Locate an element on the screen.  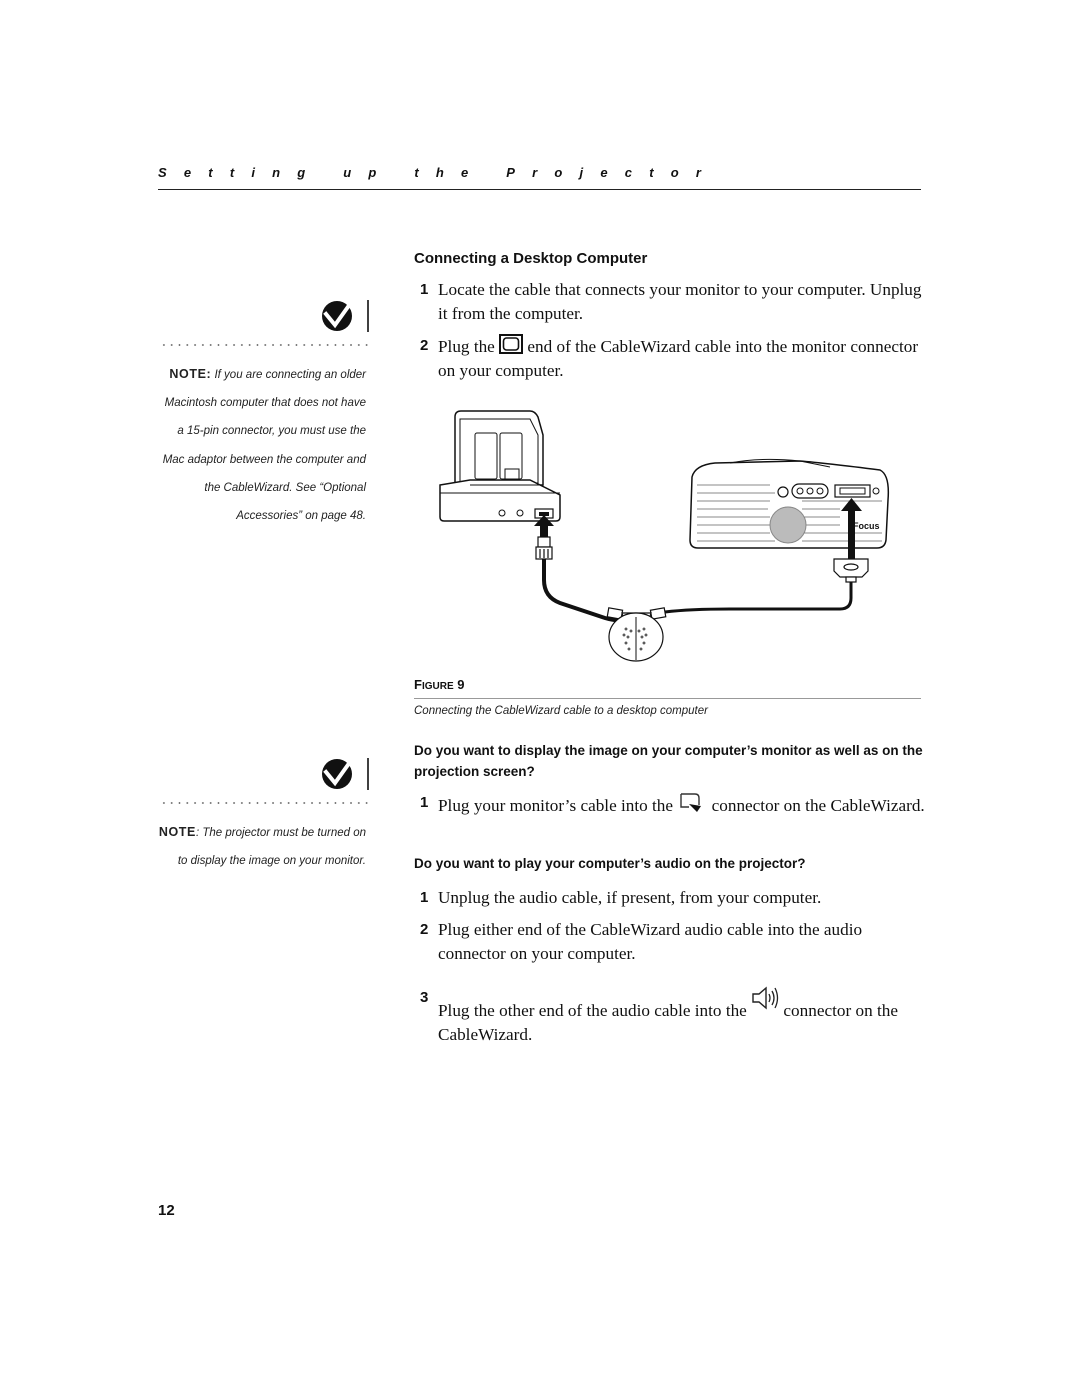
desktop-computer is located at coordinates (500, 466).